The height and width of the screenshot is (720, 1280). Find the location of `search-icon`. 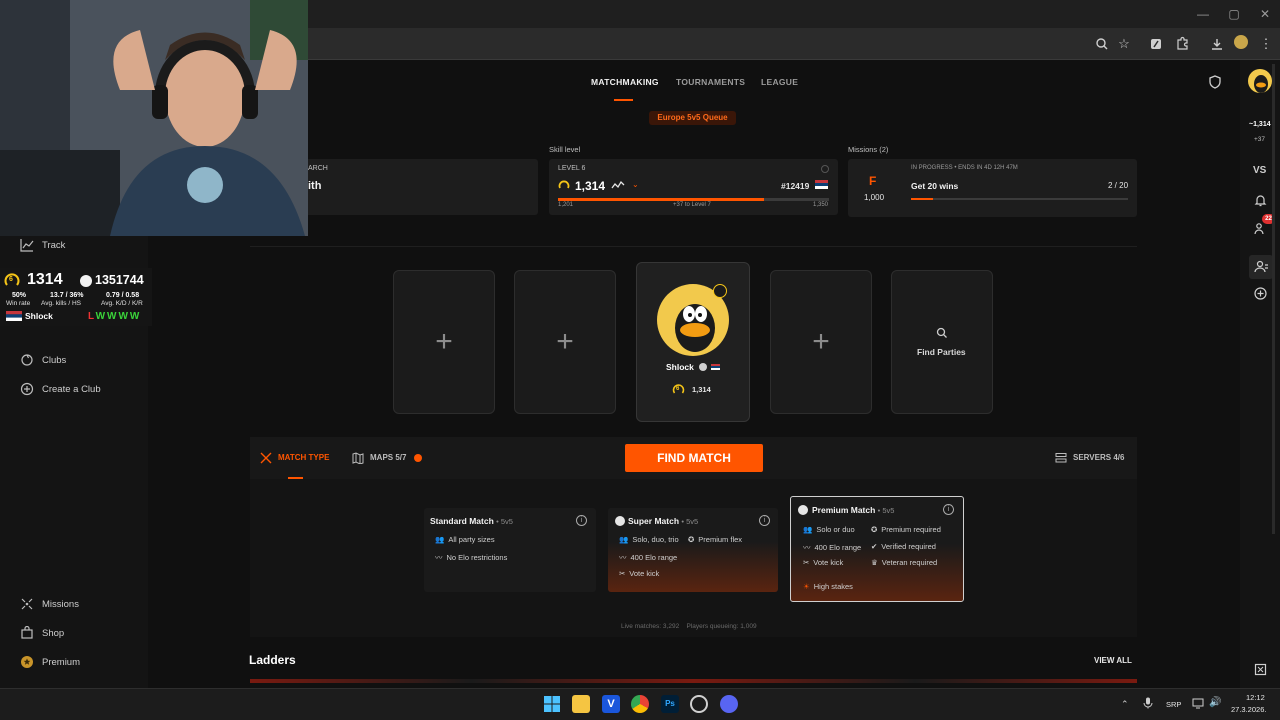

search-icon is located at coordinates (942, 333).